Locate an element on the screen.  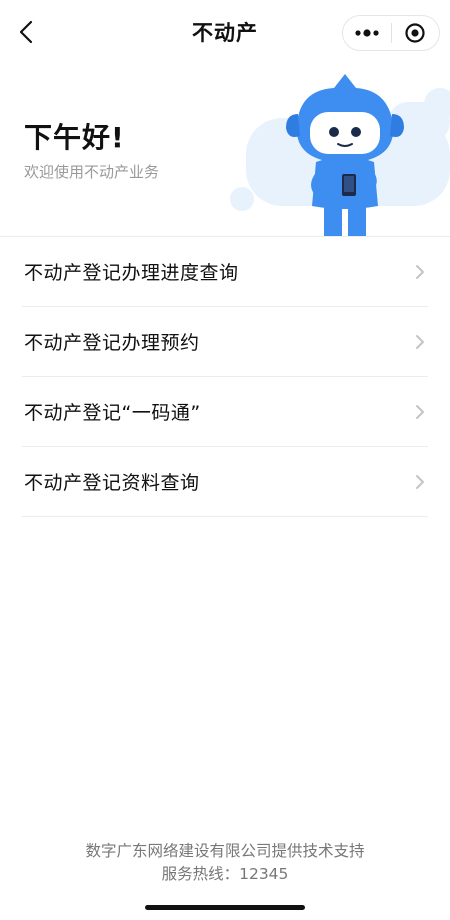
footer: 数字广东网络建设有限公司提供技术支持 服务热线：12345 is located at coordinates (225, 863).